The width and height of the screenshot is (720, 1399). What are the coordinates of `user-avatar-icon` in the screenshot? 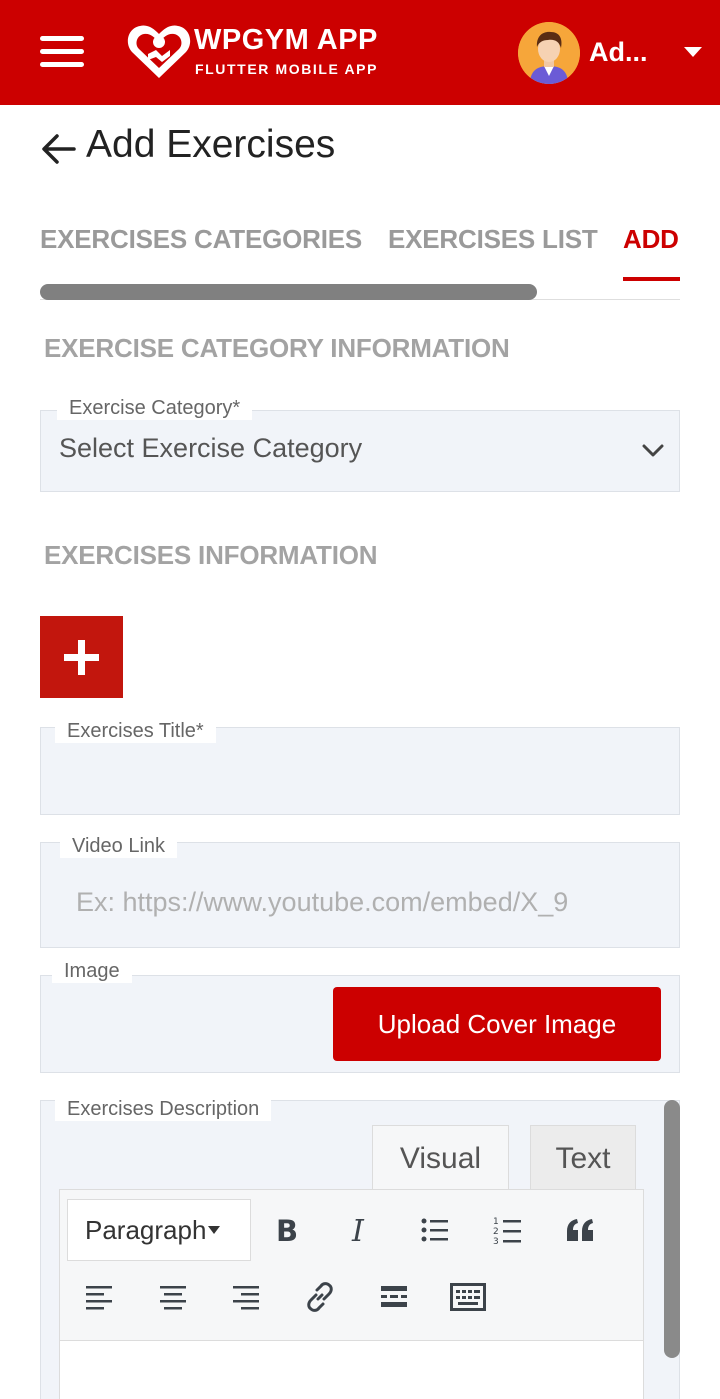 It's located at (549, 53).